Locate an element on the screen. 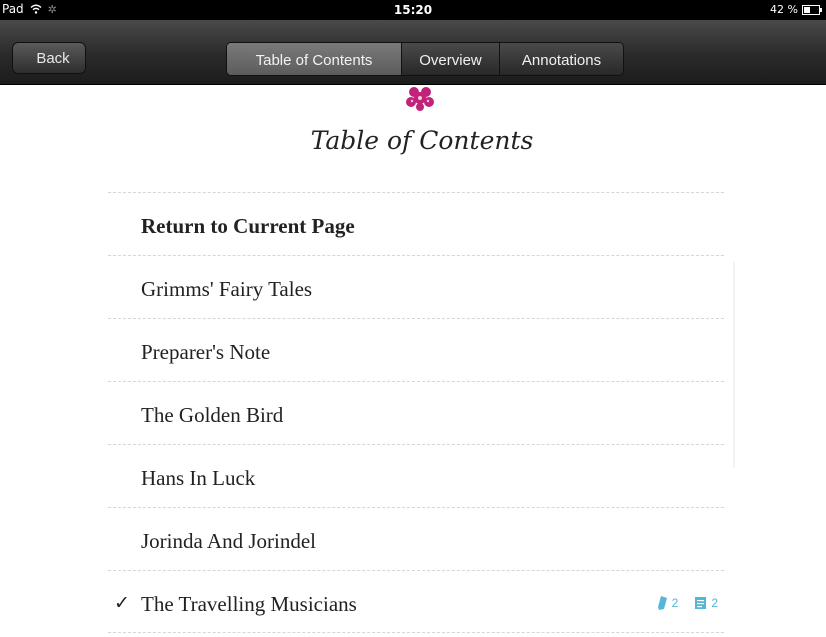  toc-item-label: The Golden Bird is located at coordinates (212, 415).